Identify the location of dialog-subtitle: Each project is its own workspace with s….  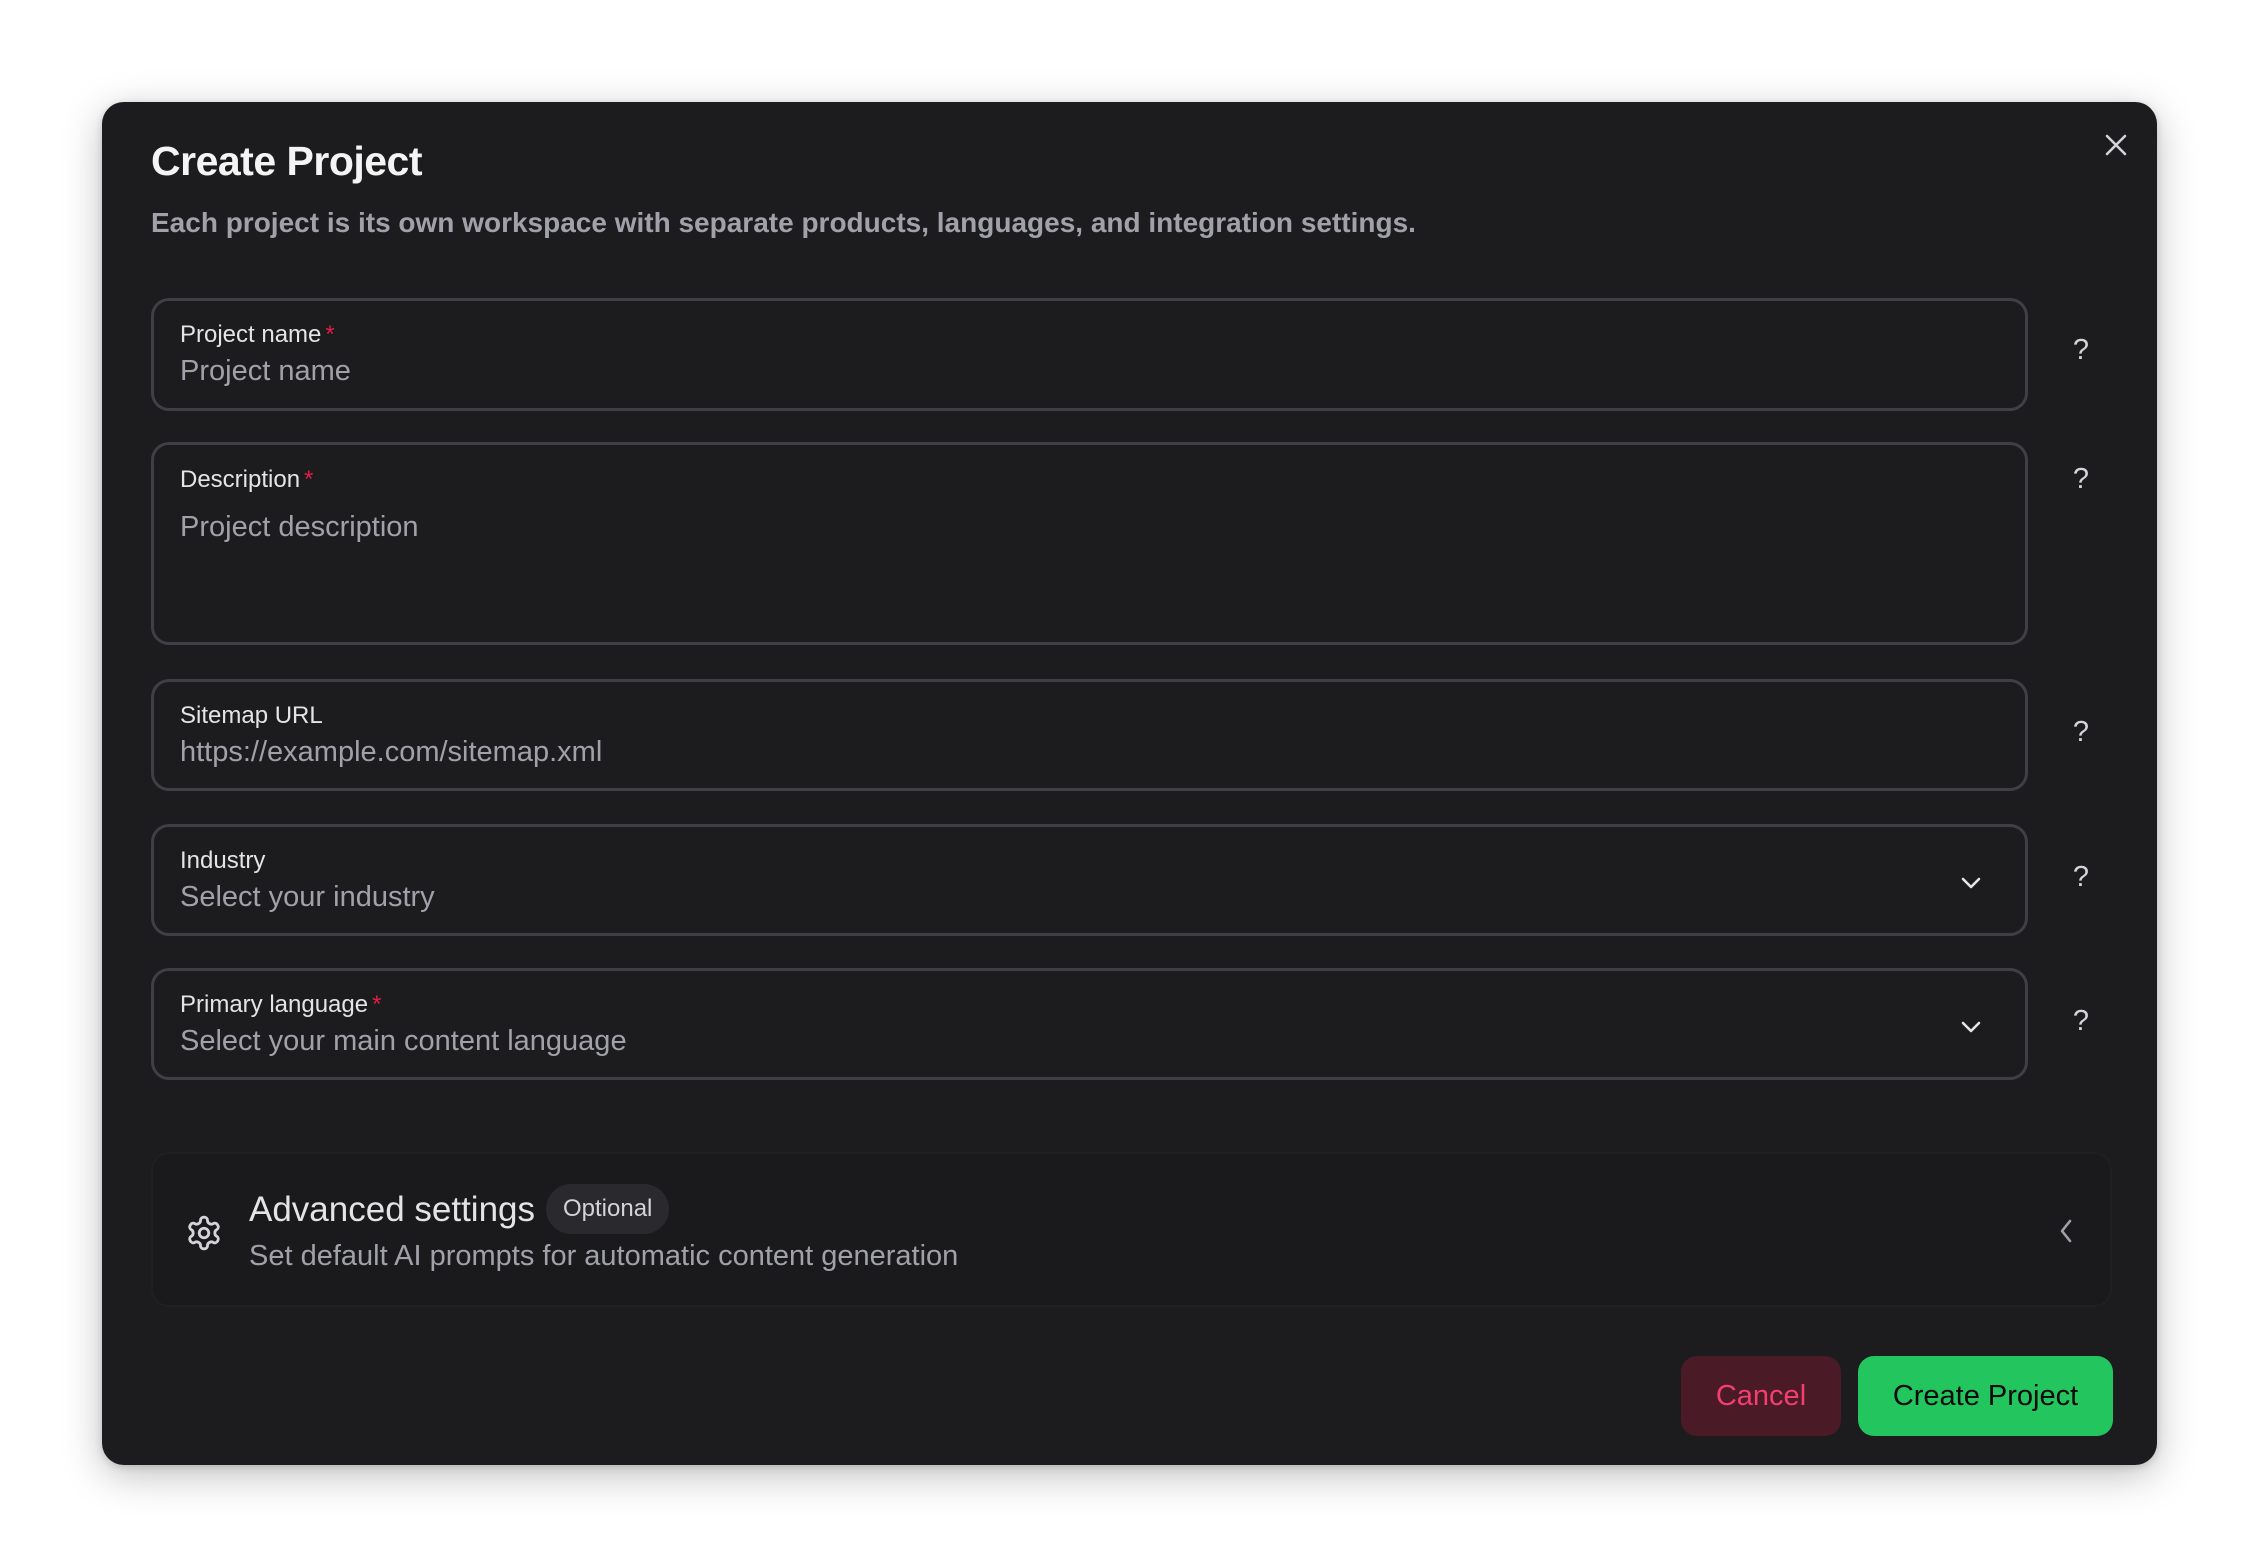
(783, 222).